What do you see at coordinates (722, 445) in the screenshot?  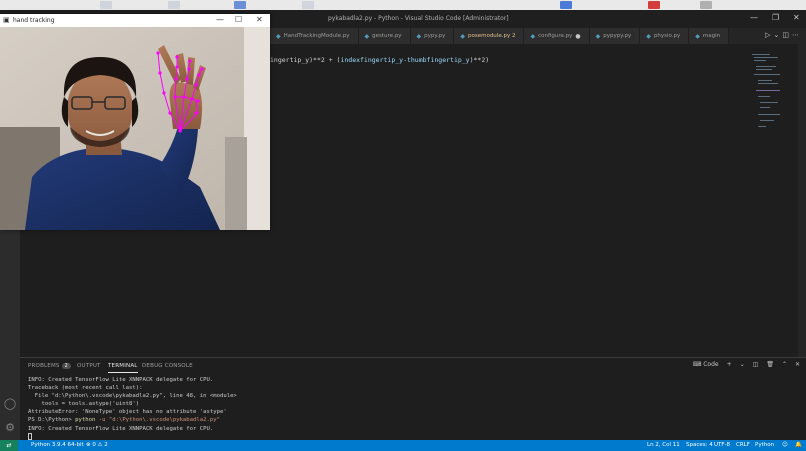 I see `encoding: UTF-8` at bounding box center [722, 445].